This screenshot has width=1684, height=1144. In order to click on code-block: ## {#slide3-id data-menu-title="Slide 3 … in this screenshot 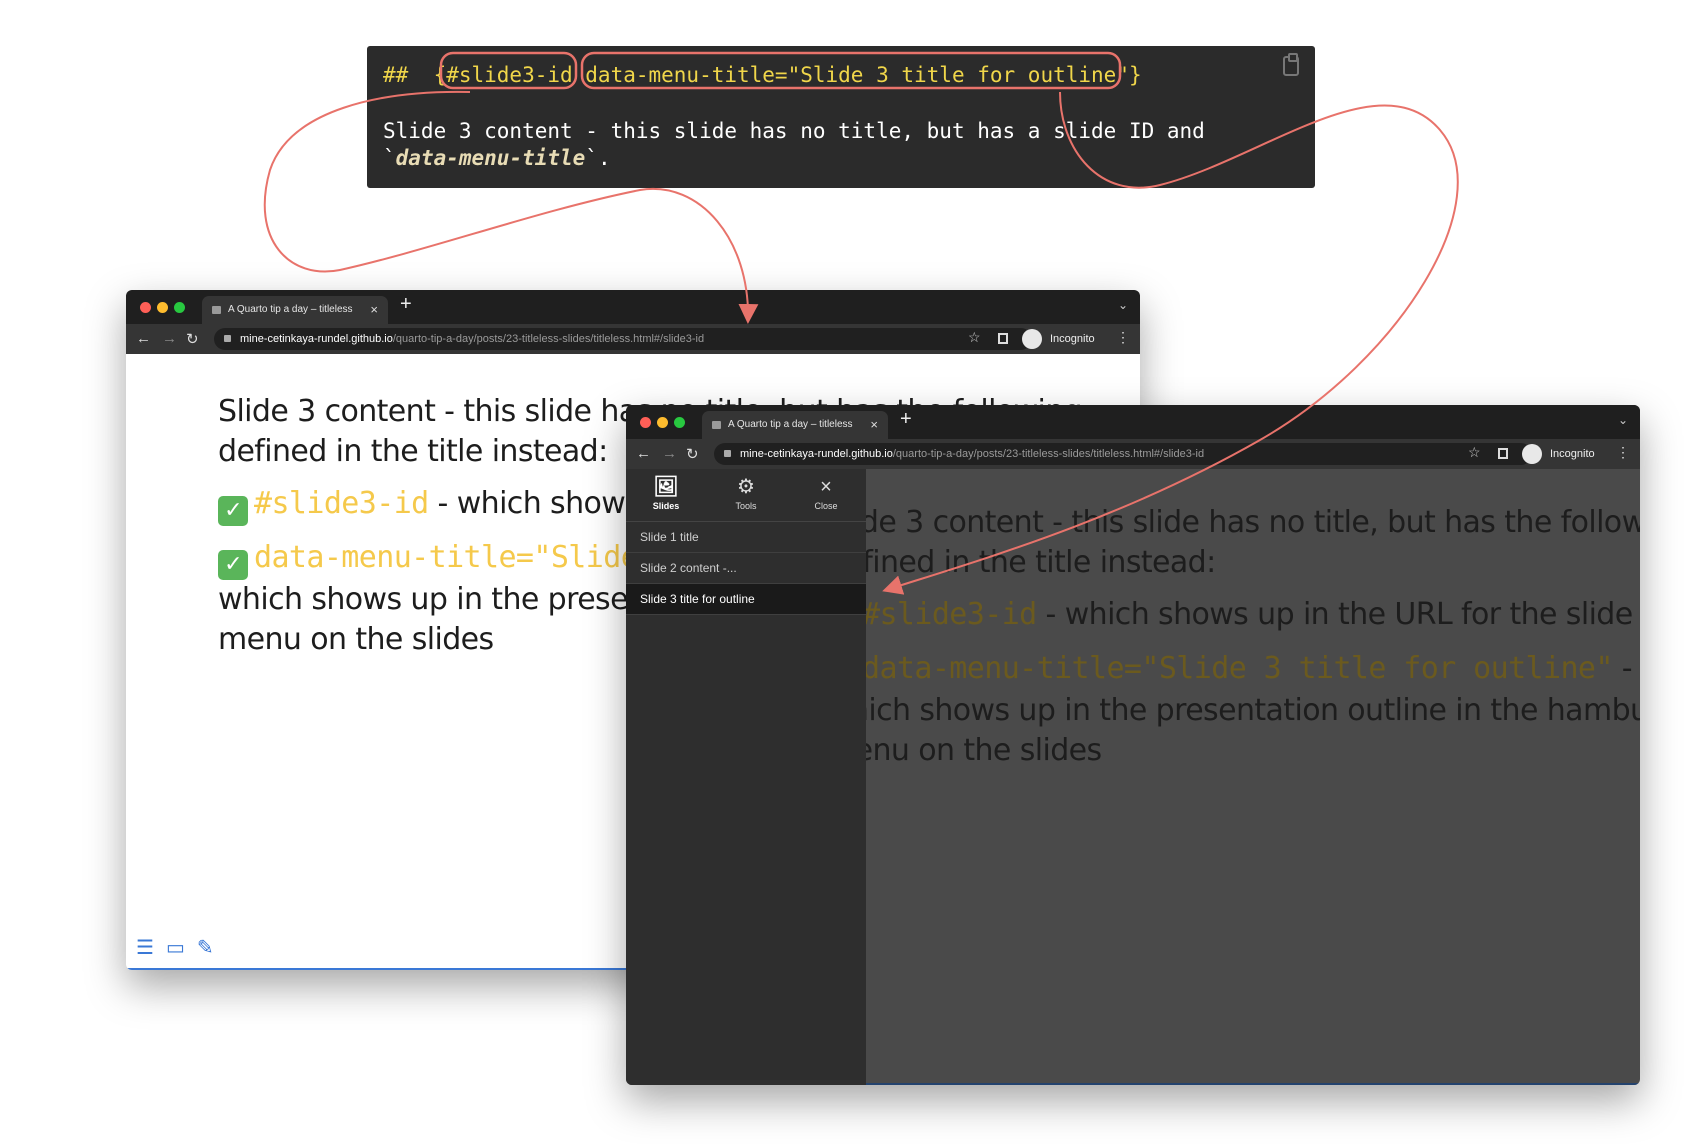, I will do `click(841, 117)`.